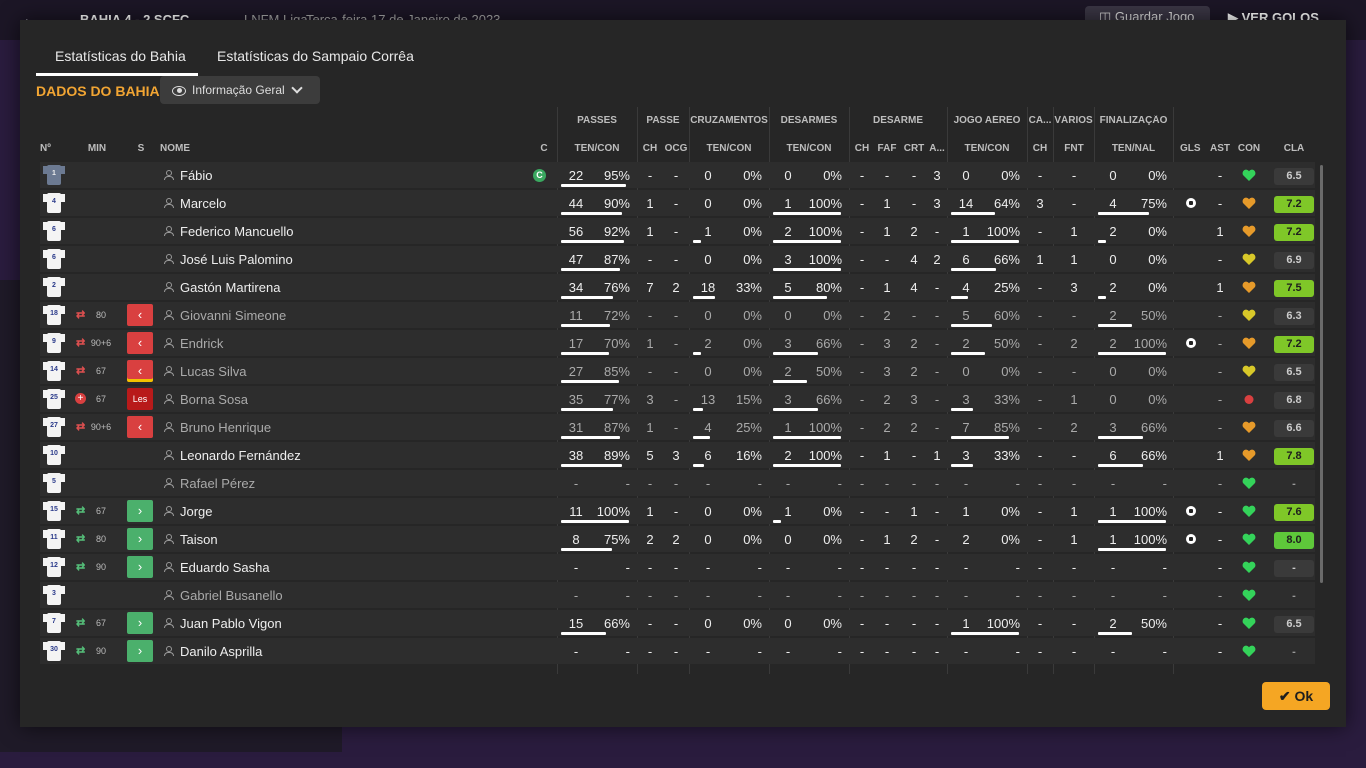 The width and height of the screenshot is (1366, 768). What do you see at coordinates (214, 399) in the screenshot?
I see `player-name: Borna Sosa` at bounding box center [214, 399].